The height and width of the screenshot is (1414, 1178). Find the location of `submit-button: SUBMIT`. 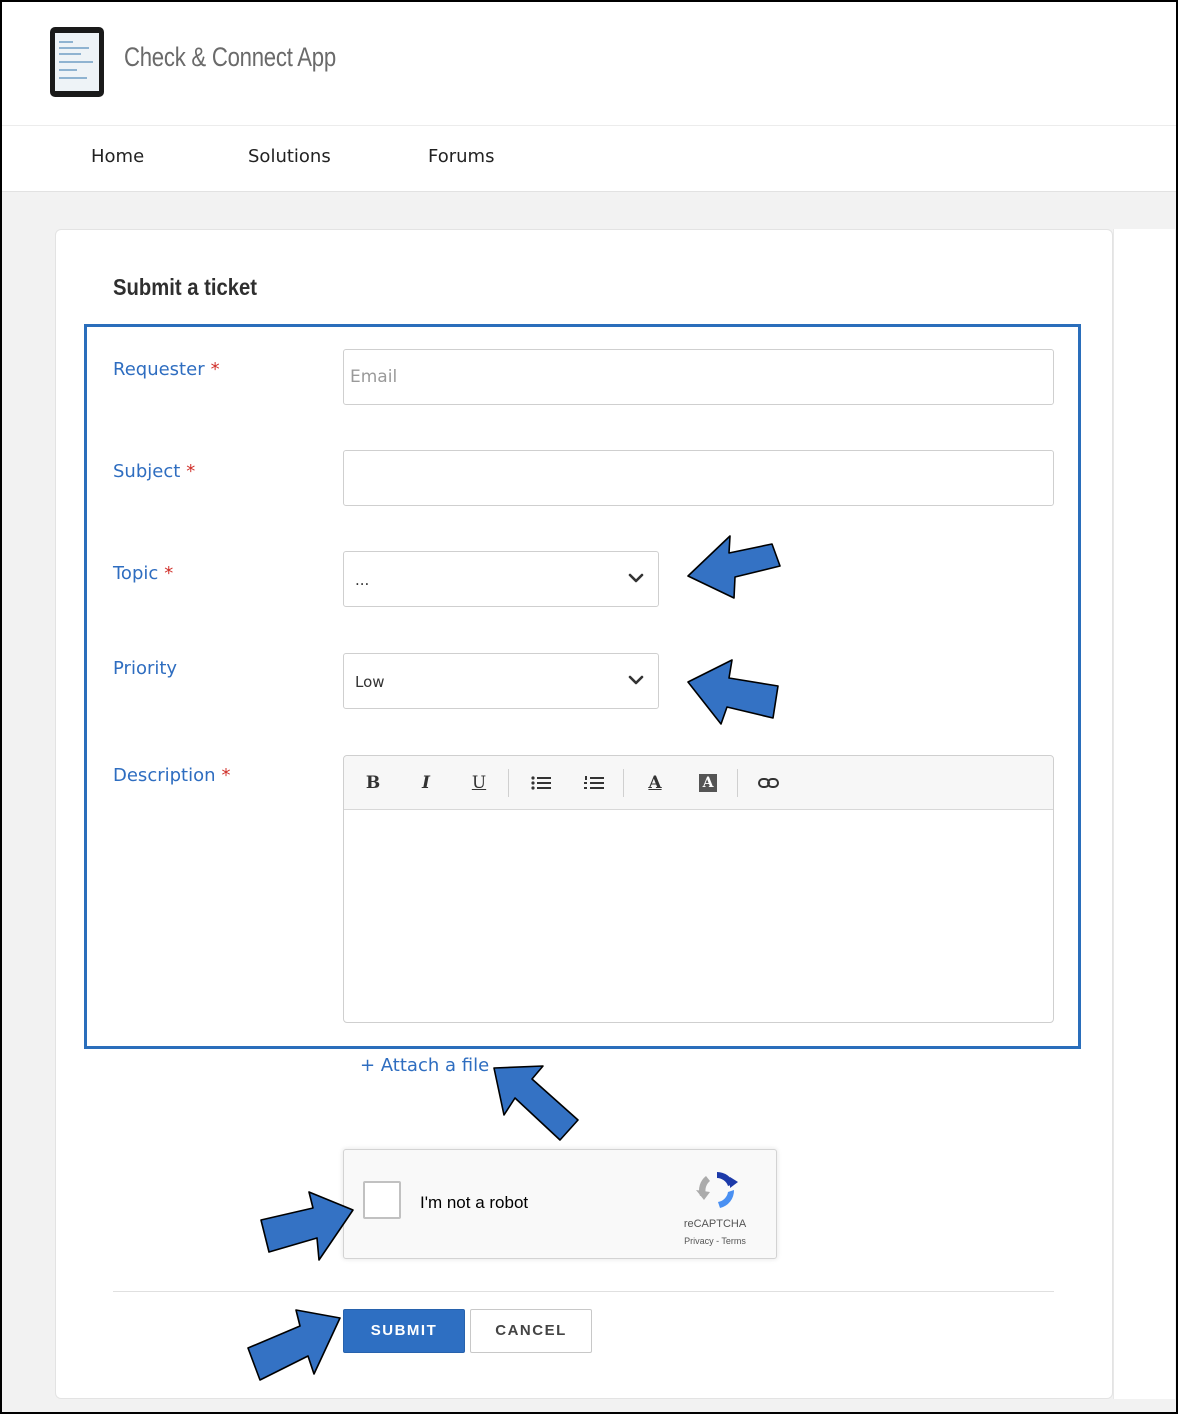

submit-button: SUBMIT is located at coordinates (404, 1331).